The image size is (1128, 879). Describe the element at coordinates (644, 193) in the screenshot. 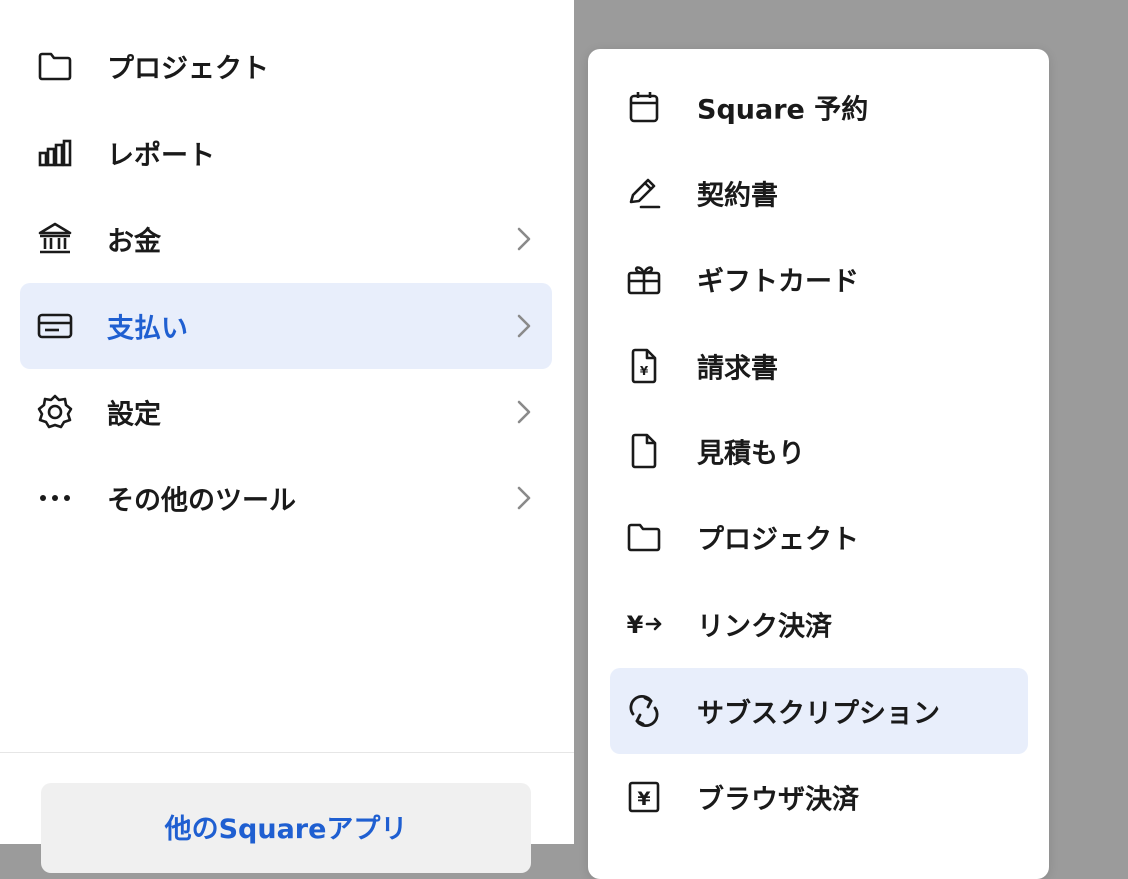

I see `pen-sign-icon` at that location.